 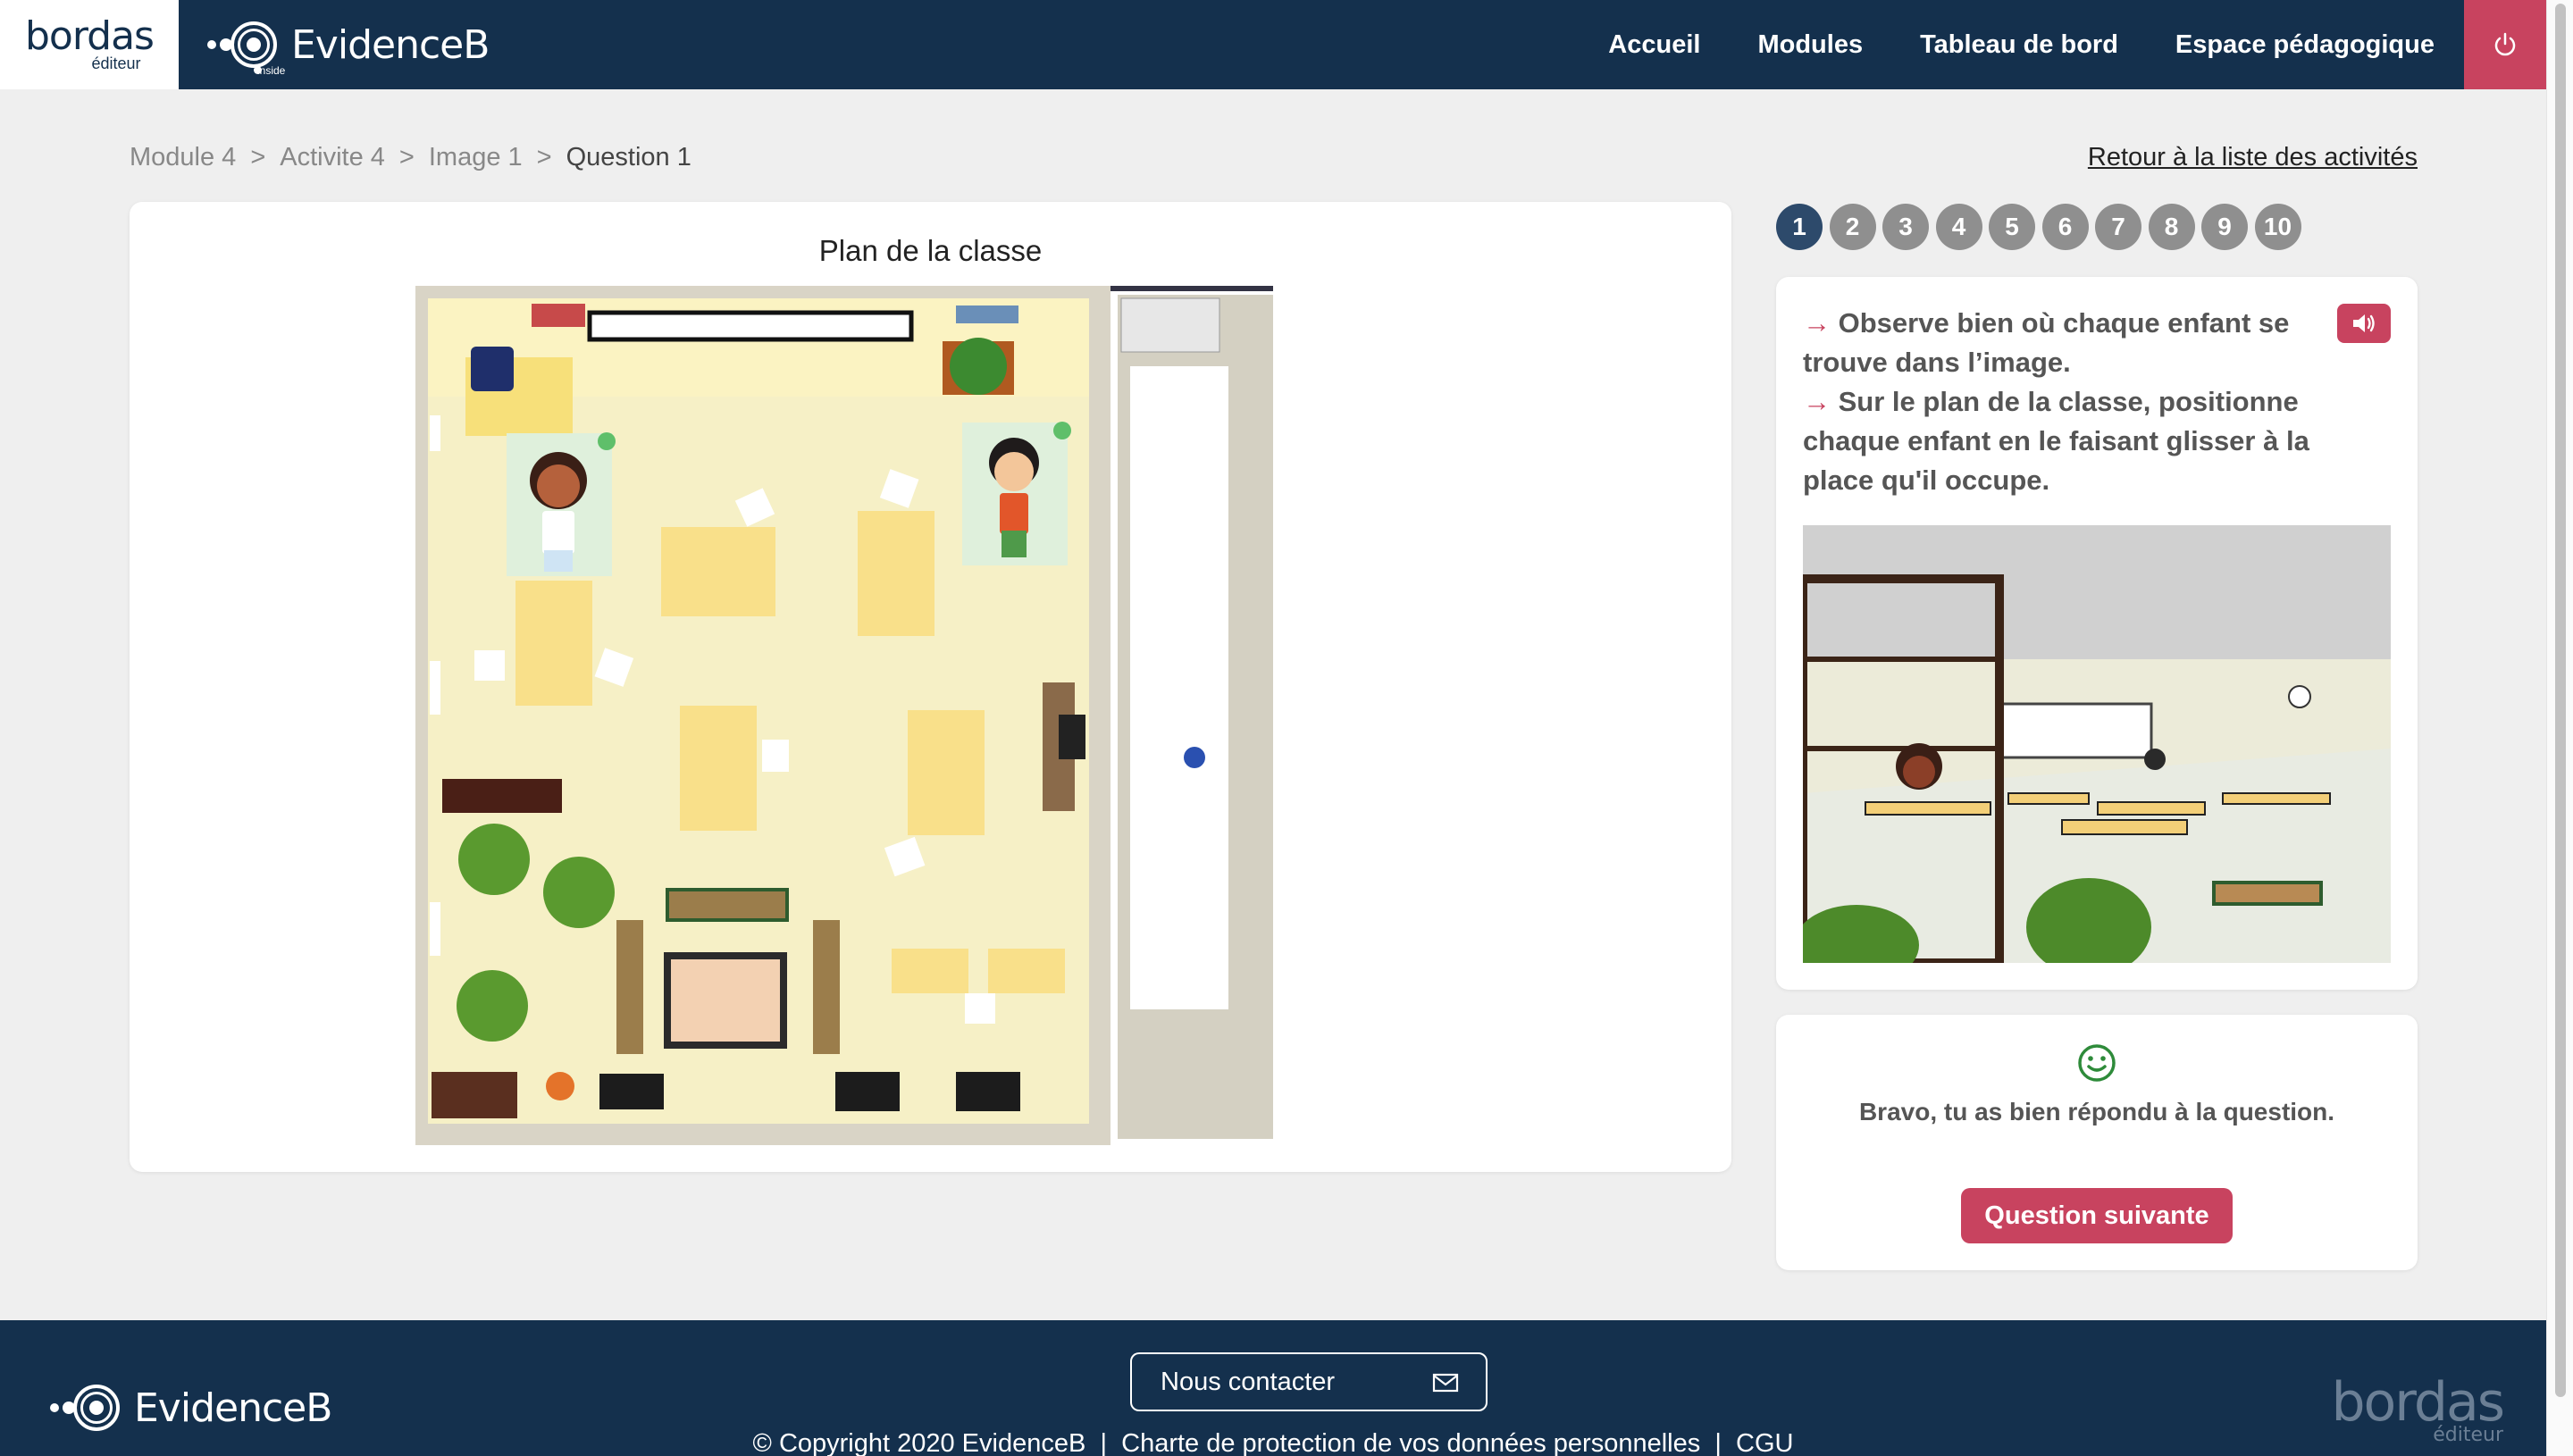 I want to click on classroom-photo, so click(x=2097, y=744).